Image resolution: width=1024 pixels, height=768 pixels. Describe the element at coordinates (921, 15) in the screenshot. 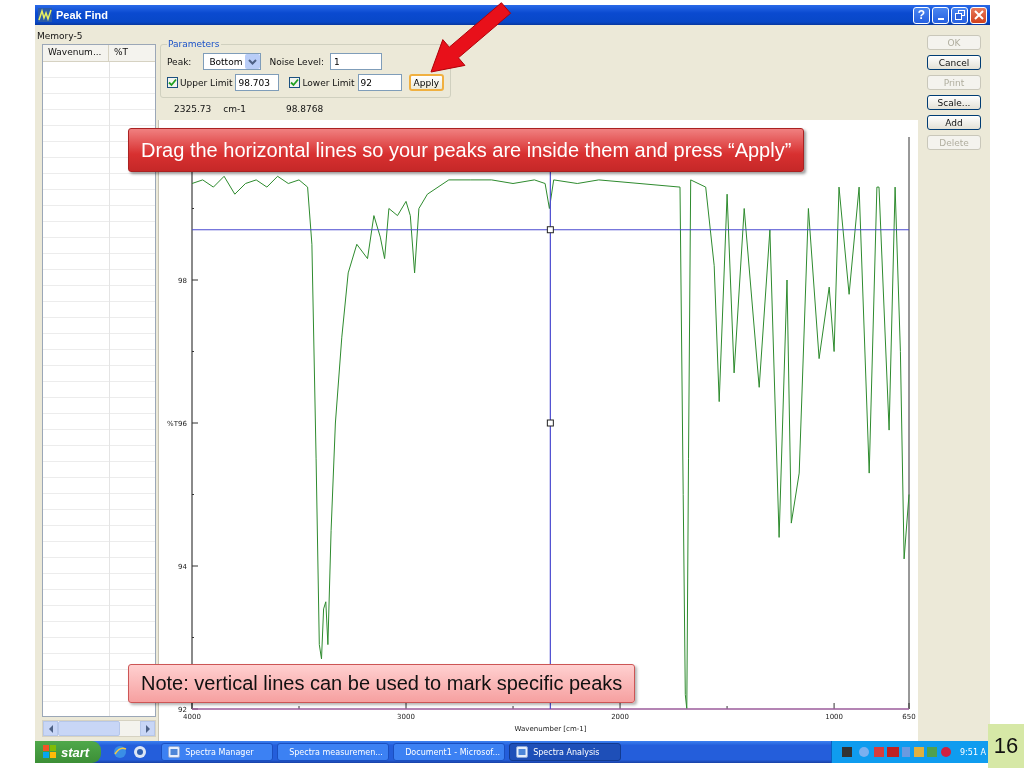

I see `help-button: ?` at that location.